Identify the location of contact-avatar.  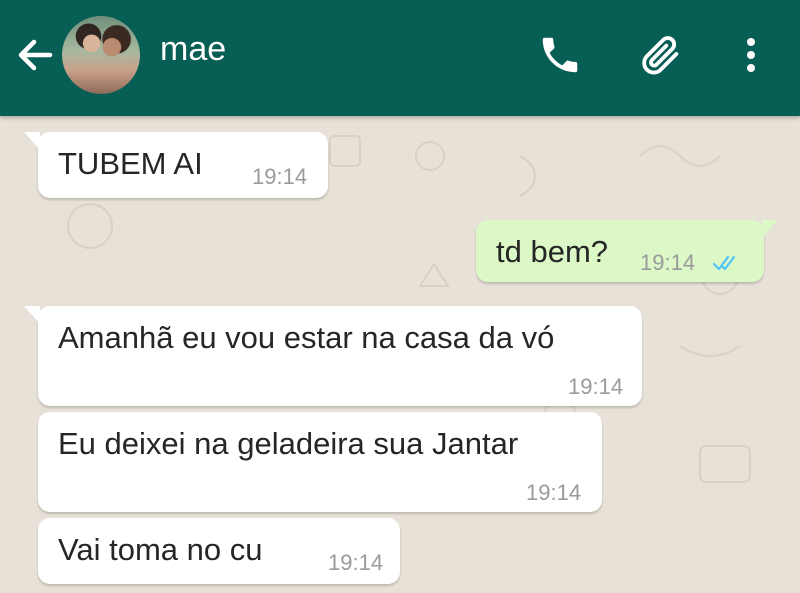
(101, 55).